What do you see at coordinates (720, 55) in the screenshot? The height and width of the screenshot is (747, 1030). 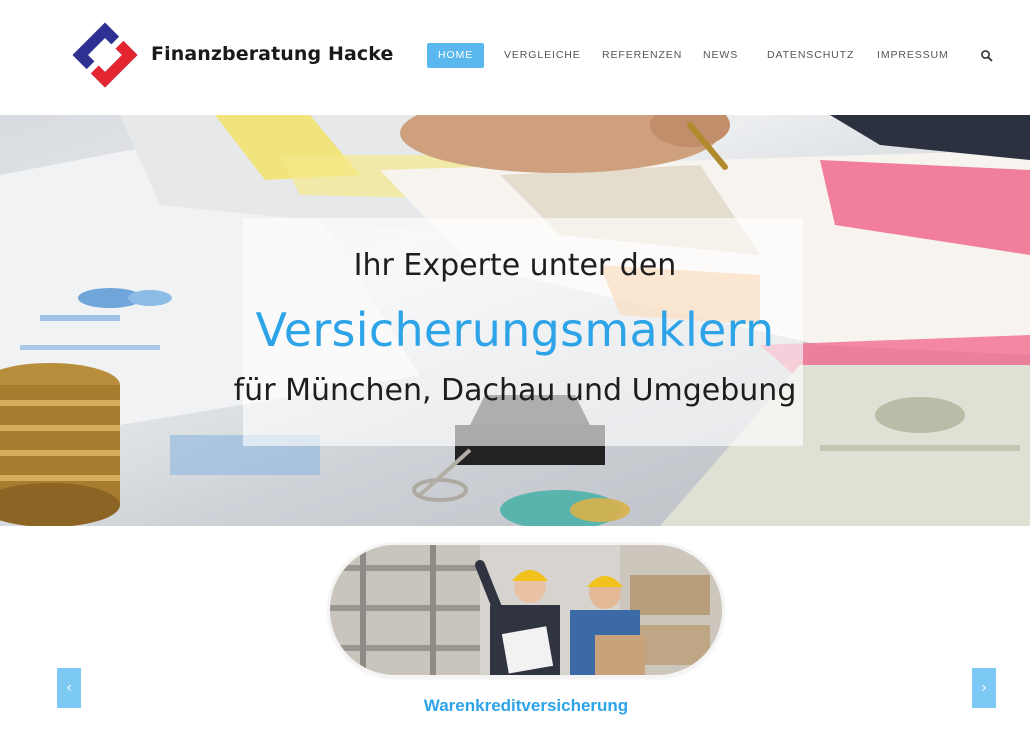 I see `nav-news: NEWS` at bounding box center [720, 55].